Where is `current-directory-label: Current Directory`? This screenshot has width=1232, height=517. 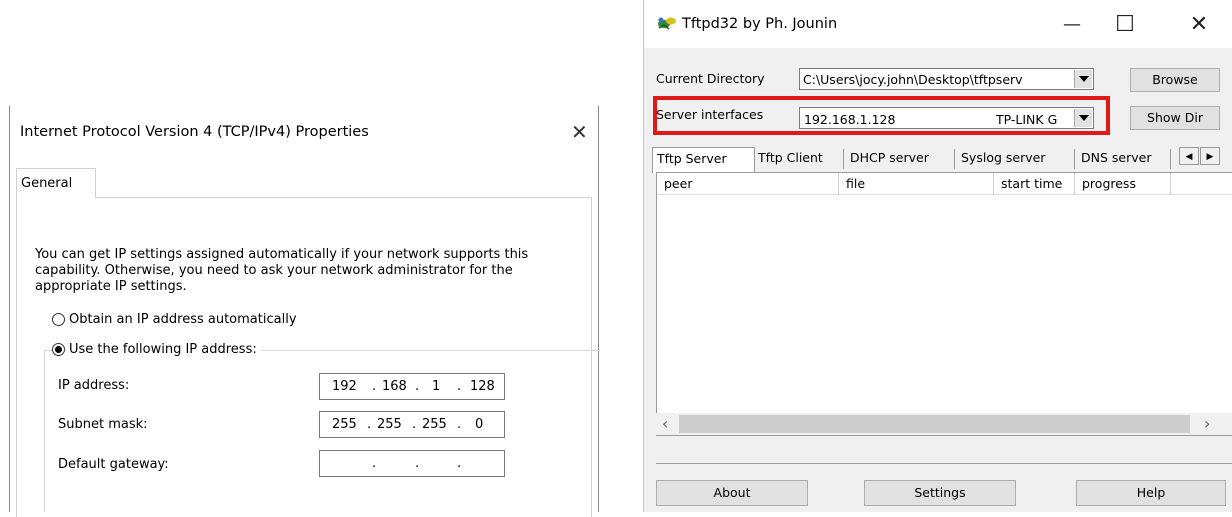
current-directory-label: Current Directory is located at coordinates (710, 78).